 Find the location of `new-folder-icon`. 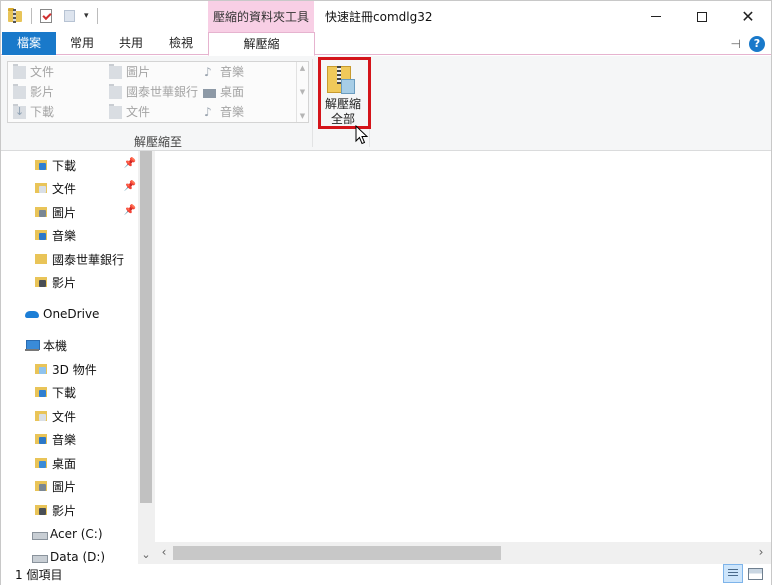

new-folder-icon is located at coordinates (70, 16).